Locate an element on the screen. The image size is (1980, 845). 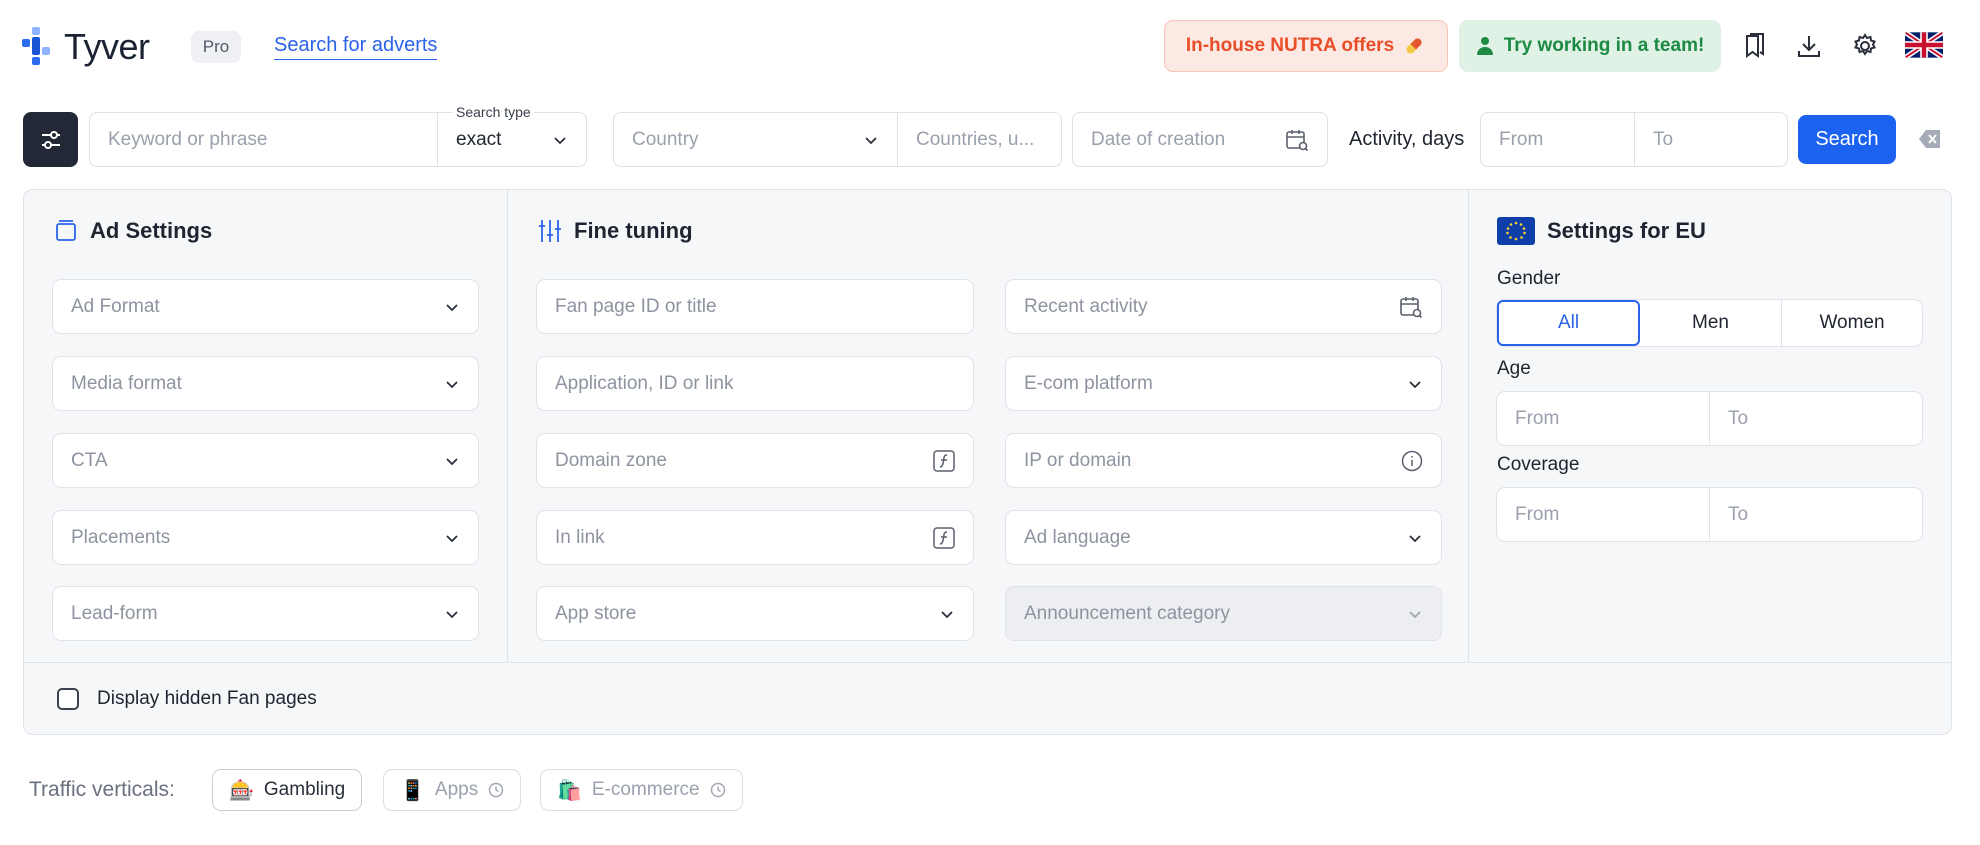
ad-language-select: Ad language is located at coordinates (1223, 537).